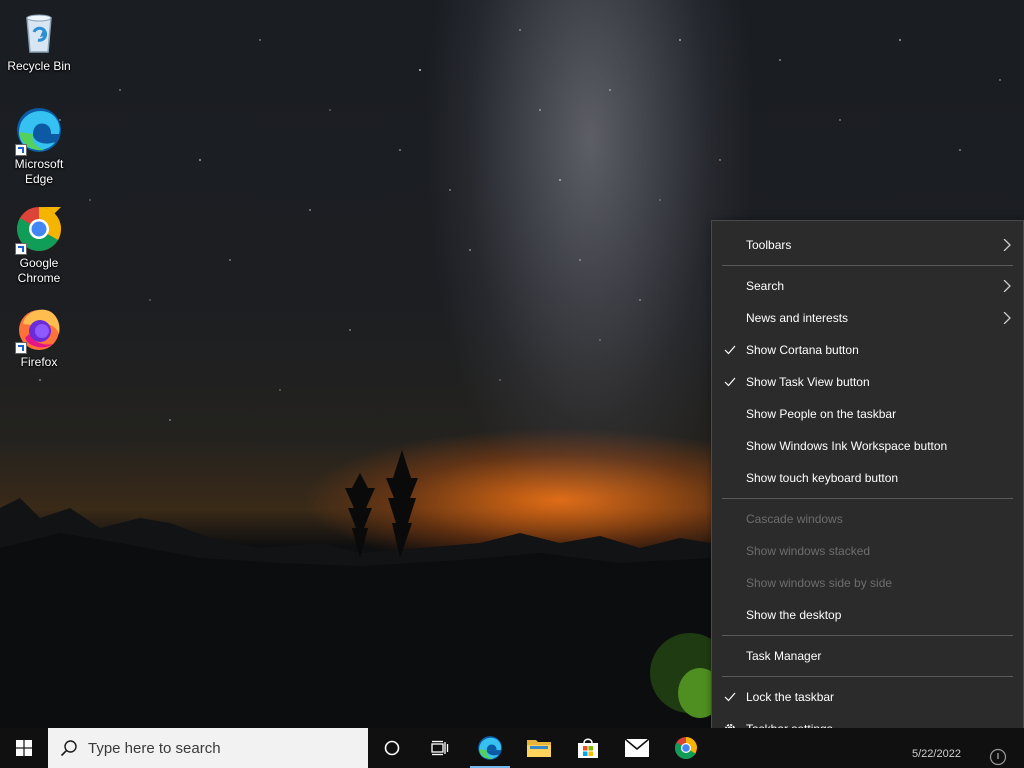  Describe the element at coordinates (39, 270) in the screenshot. I see `desktop-icon-label: Google Chrome` at that location.